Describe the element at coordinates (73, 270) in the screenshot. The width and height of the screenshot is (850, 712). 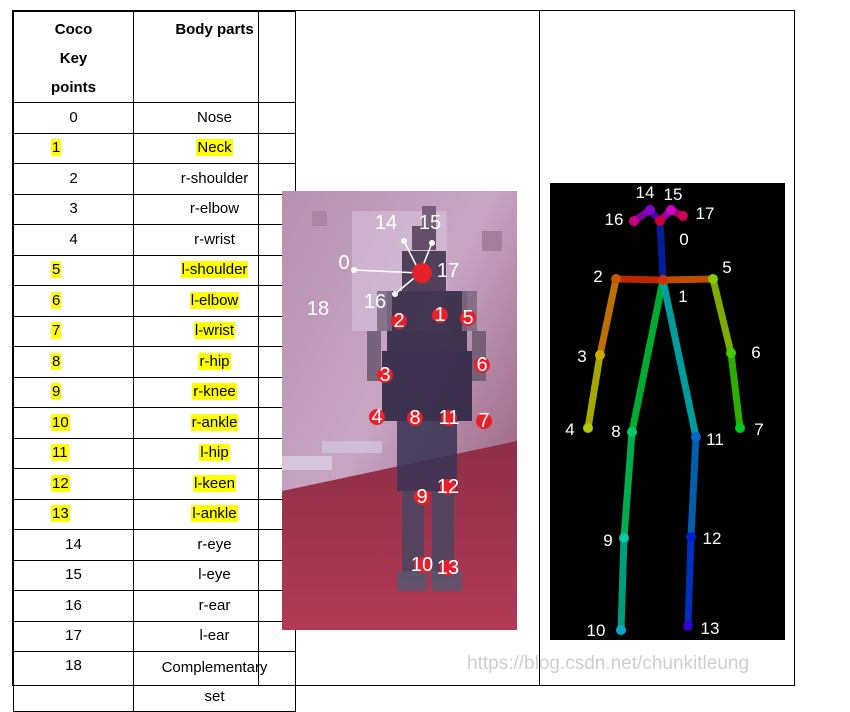
I see `keypoint-id: 5` at that location.